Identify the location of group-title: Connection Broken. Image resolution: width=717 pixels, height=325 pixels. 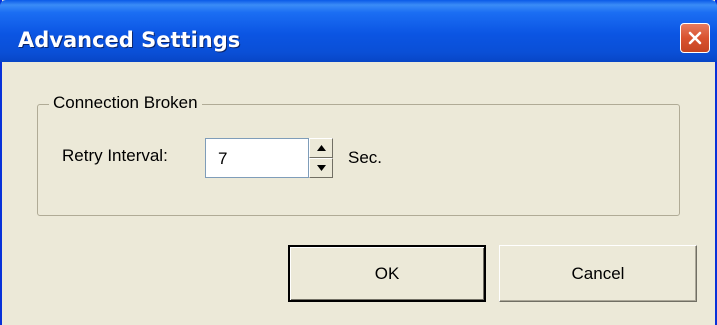
(125, 103).